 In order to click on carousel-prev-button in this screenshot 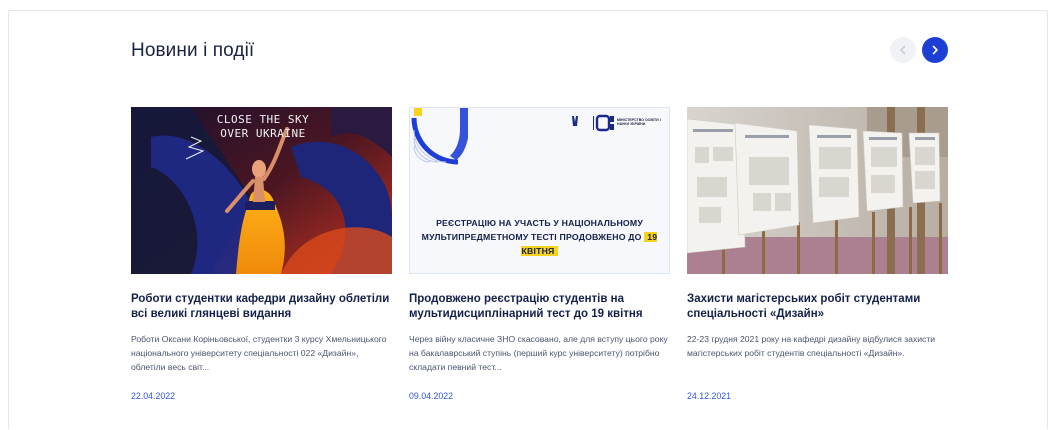, I will do `click(903, 50)`.